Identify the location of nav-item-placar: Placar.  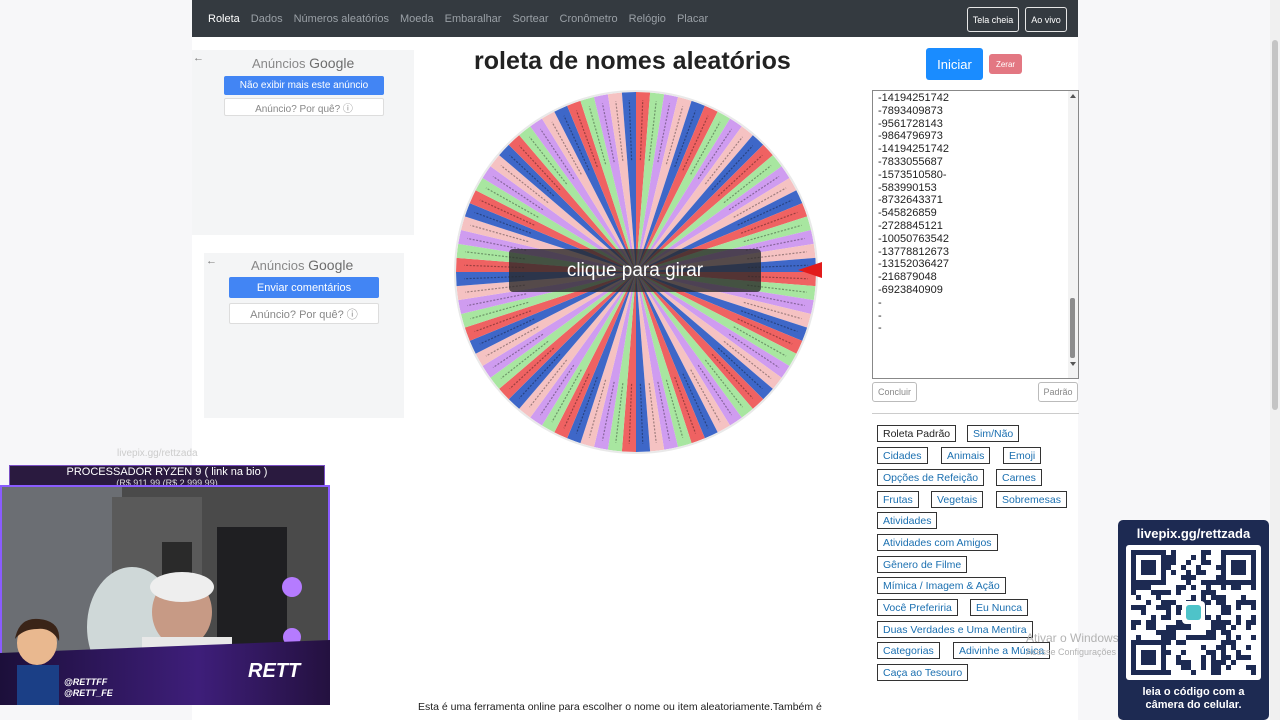
(692, 19).